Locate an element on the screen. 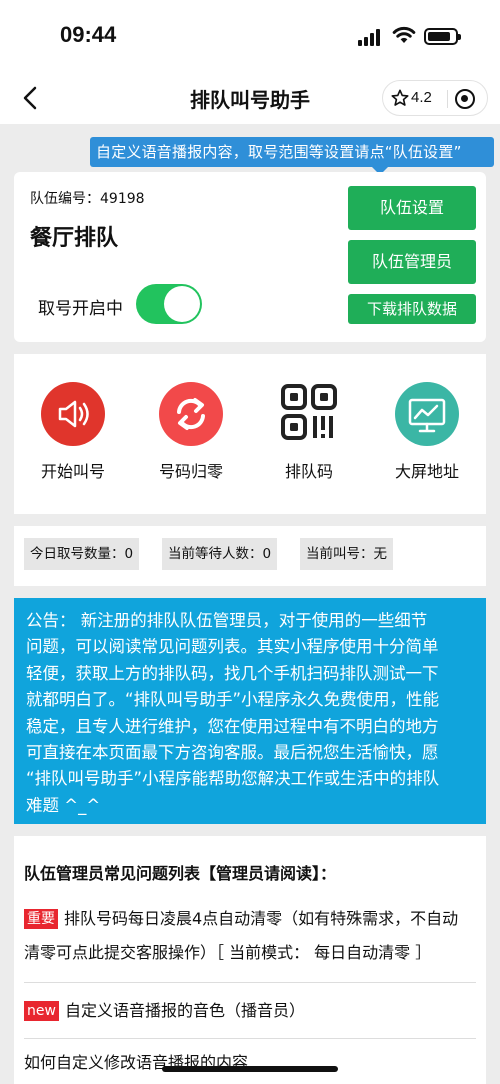 The height and width of the screenshot is (1084, 500). status-time: 09:44 is located at coordinates (88, 34).